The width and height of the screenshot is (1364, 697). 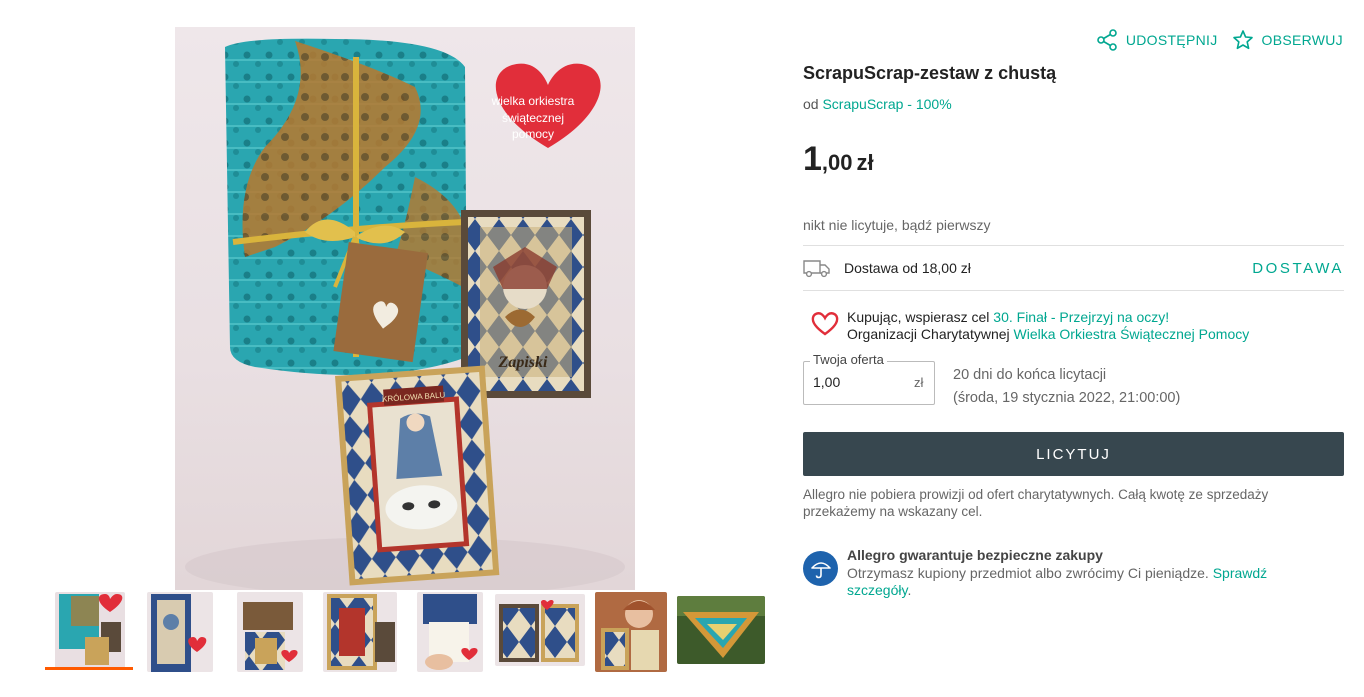 I want to click on bid-currency-unit: zł, so click(x=919, y=382).